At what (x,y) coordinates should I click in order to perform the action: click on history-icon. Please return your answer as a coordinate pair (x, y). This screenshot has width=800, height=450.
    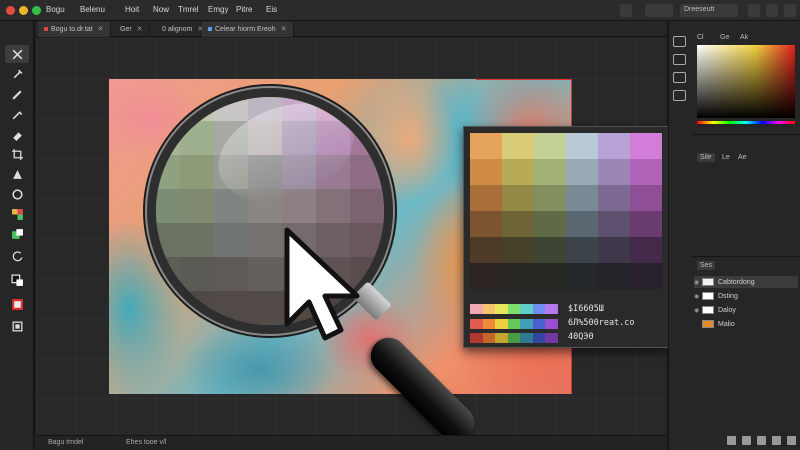
    Looking at the image, I should click on (679, 41).